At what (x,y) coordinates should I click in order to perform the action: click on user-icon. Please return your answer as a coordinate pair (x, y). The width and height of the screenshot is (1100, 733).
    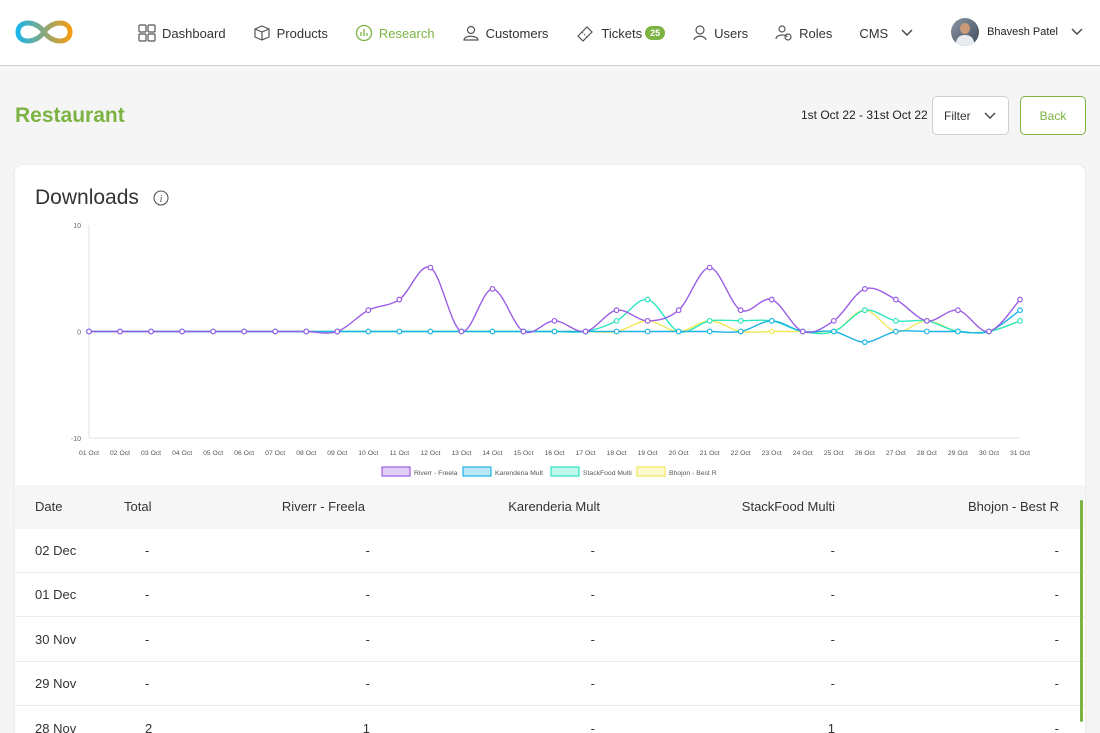
    Looking at the image, I should click on (700, 33).